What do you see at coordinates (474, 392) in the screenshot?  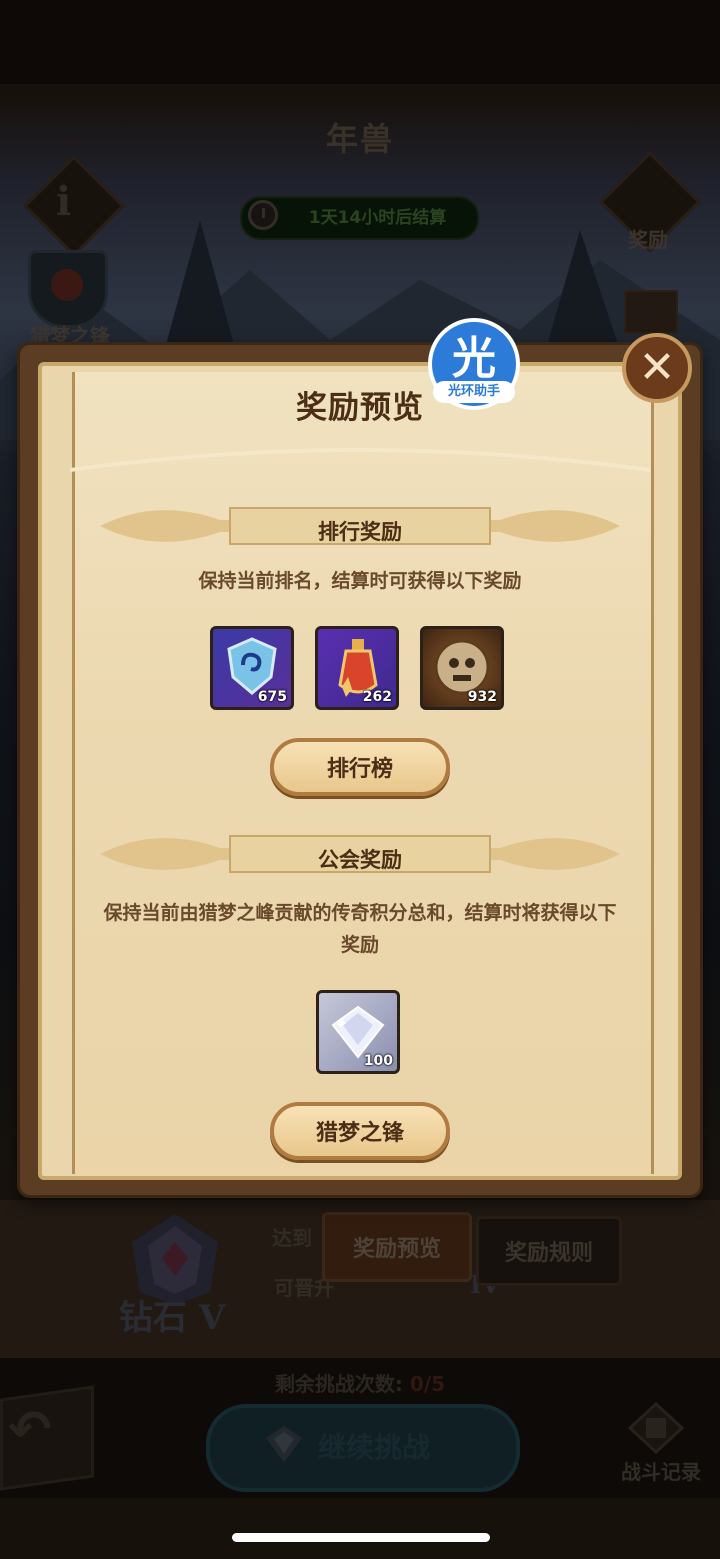 I see `helper-badge-label: 光环助手` at bounding box center [474, 392].